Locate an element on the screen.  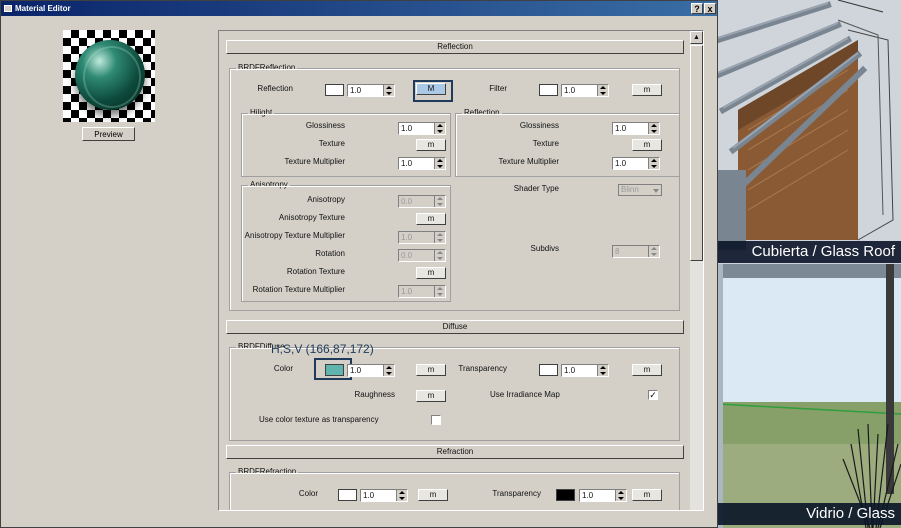
roughness-map-button: m is located at coordinates (431, 396).